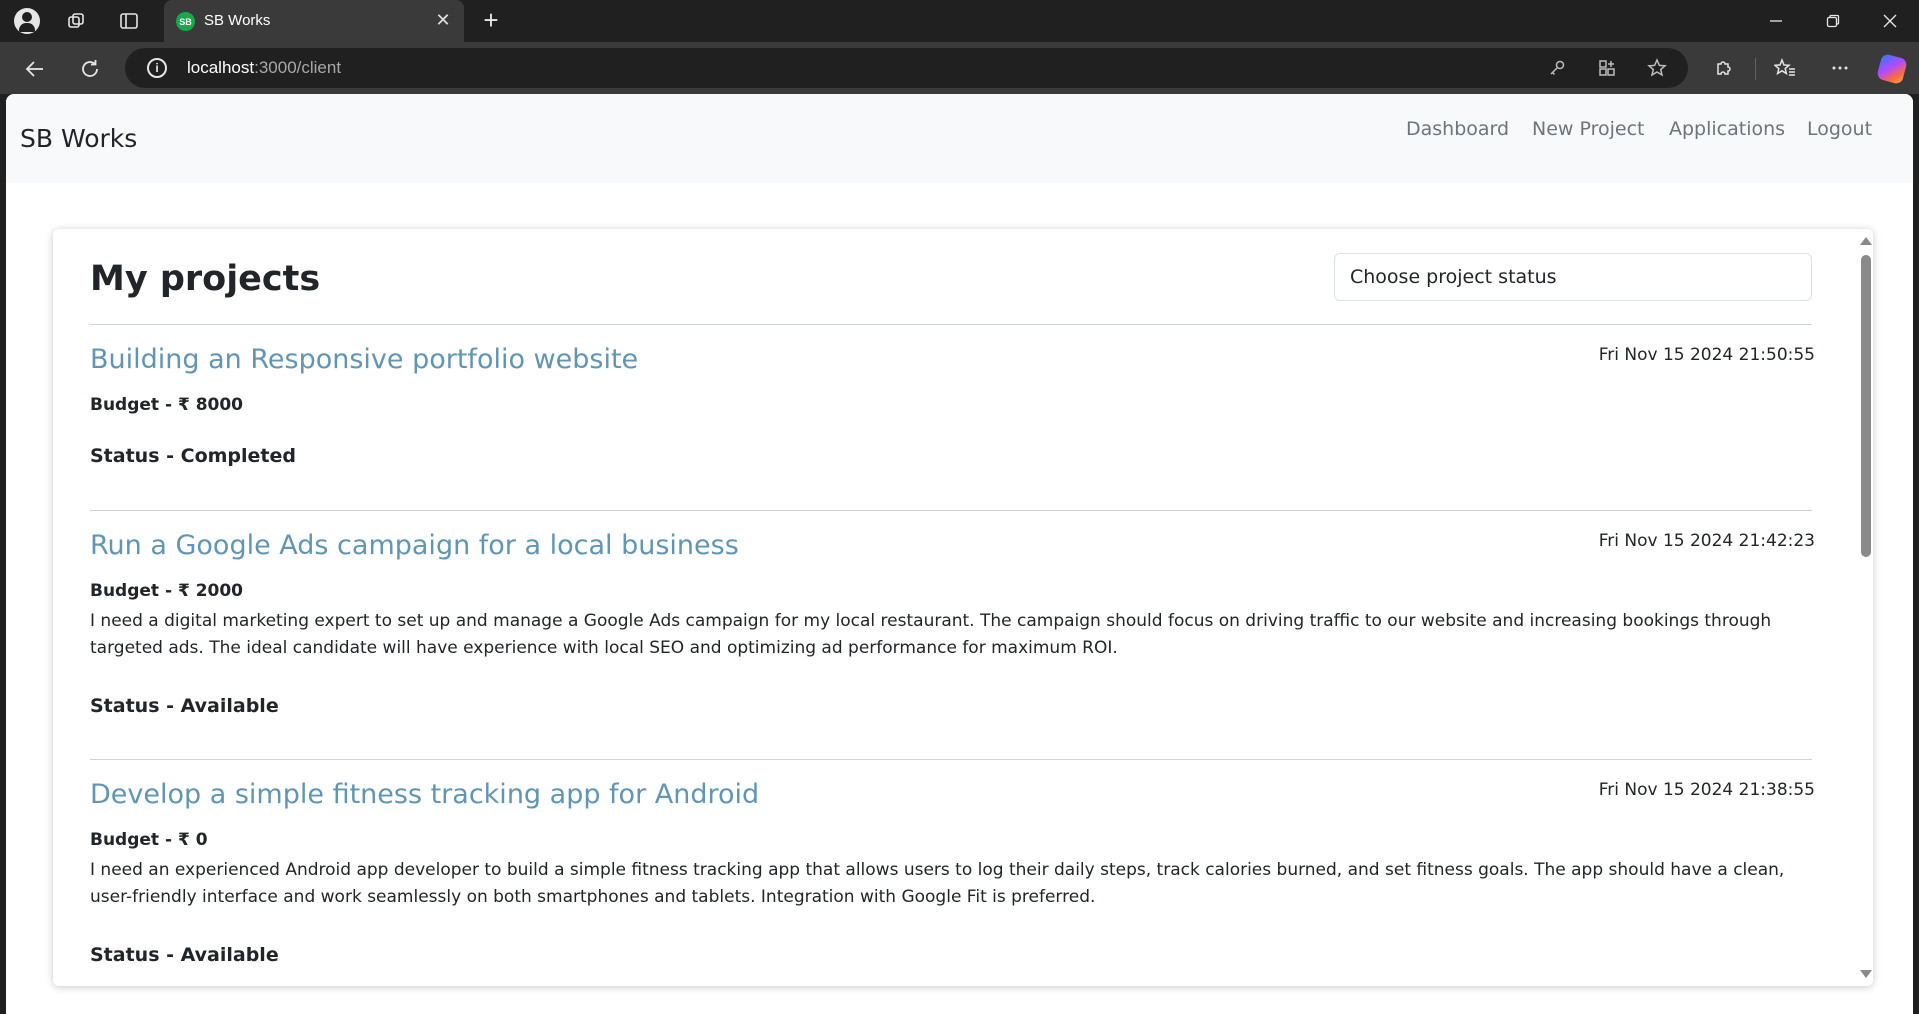  What do you see at coordinates (443, 20) in the screenshot?
I see `close-icon: ✕` at bounding box center [443, 20].